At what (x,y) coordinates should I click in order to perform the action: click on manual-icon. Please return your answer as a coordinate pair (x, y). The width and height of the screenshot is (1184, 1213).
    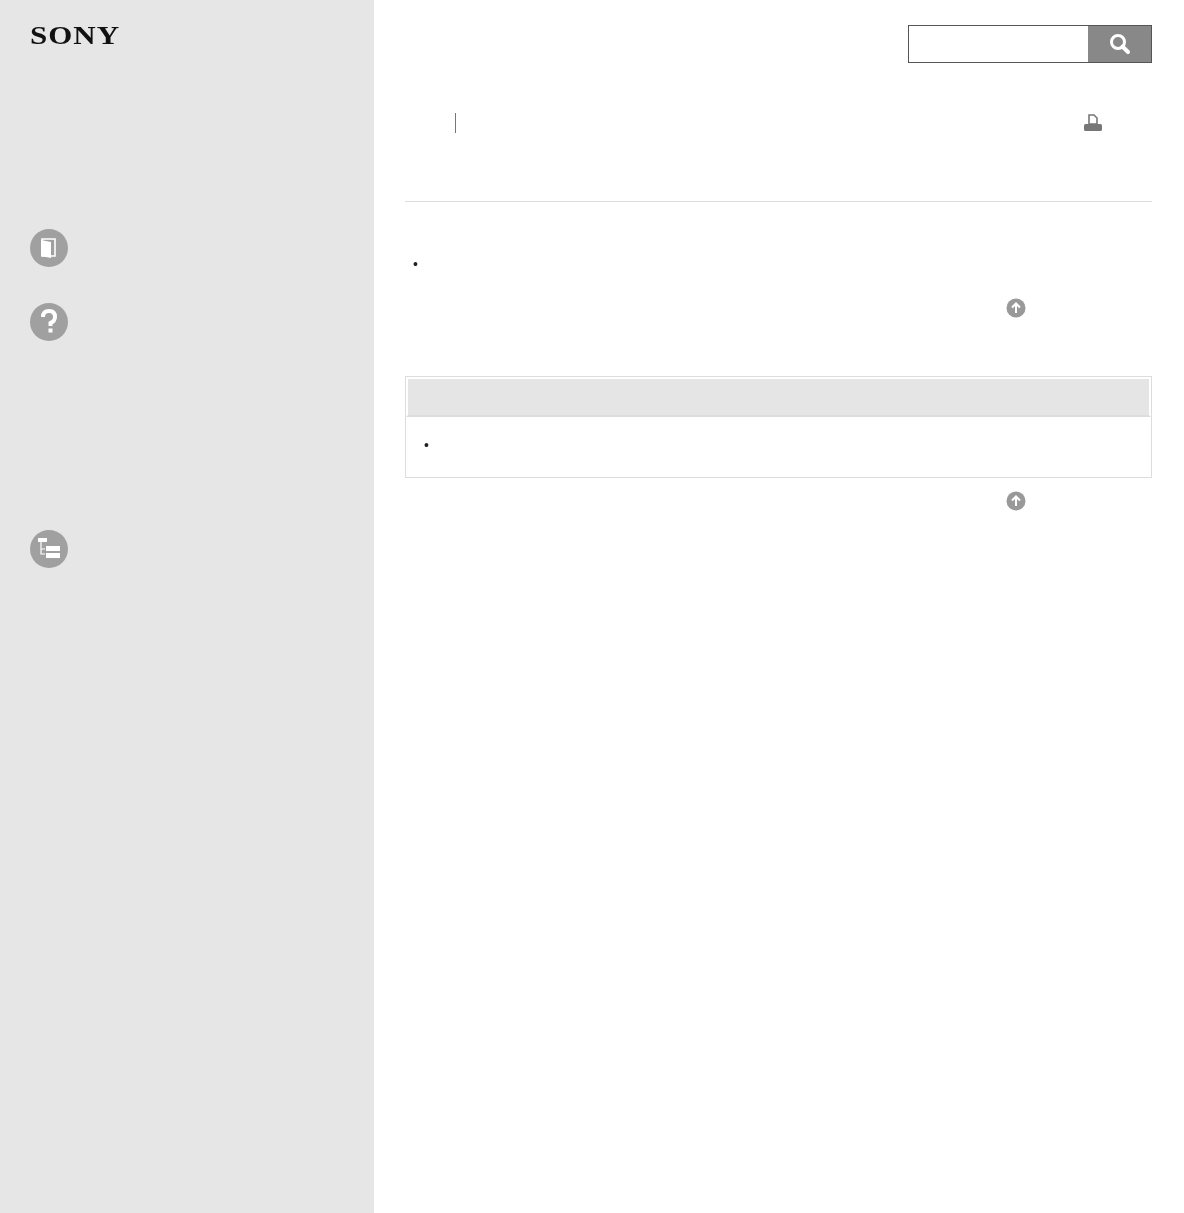
    Looking at the image, I should click on (49, 248).